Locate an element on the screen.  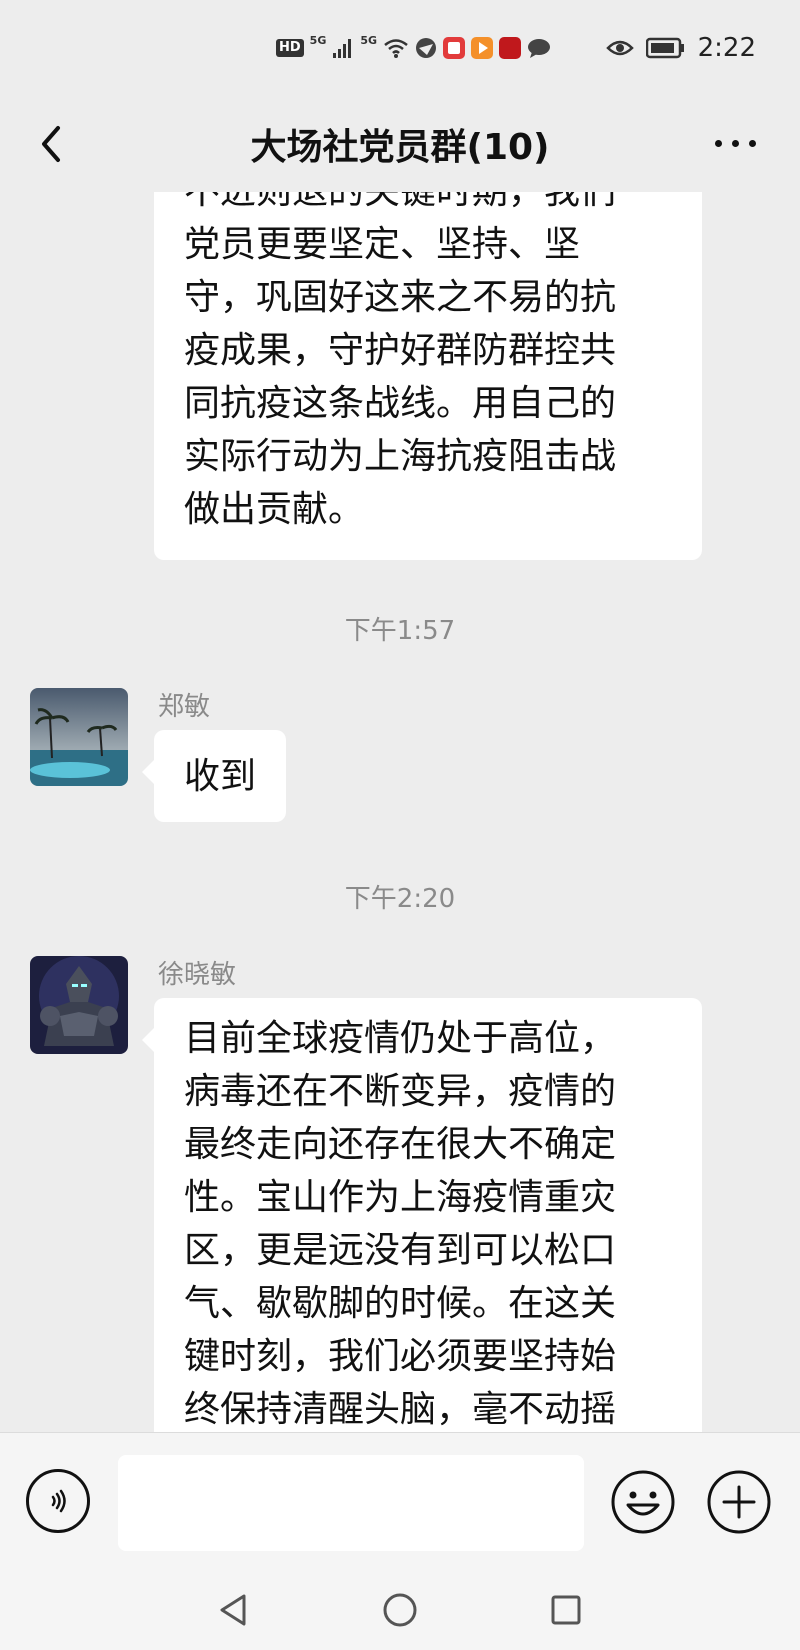
browser-icon is located at coordinates (426, 48).